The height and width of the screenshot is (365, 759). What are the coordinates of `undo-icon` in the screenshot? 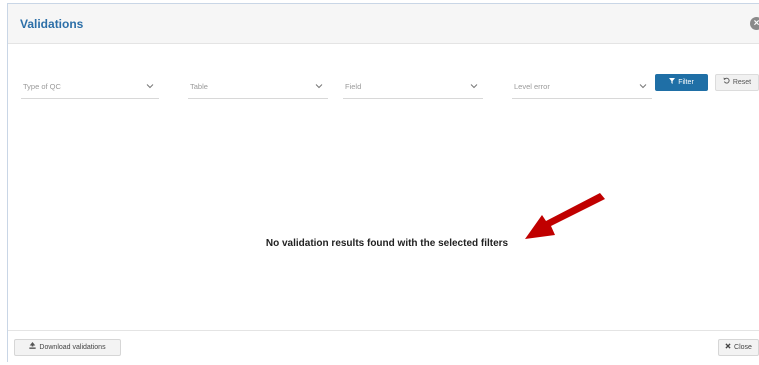 It's located at (726, 80).